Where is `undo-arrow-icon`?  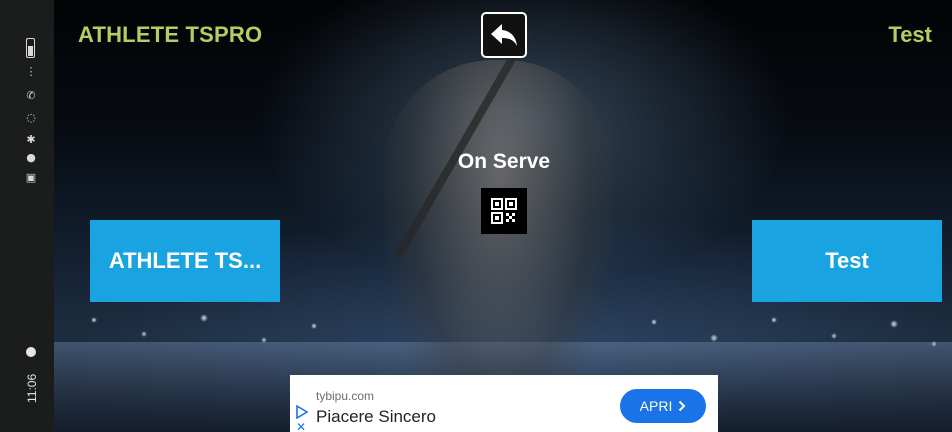
undo-arrow-icon is located at coordinates (504, 35).